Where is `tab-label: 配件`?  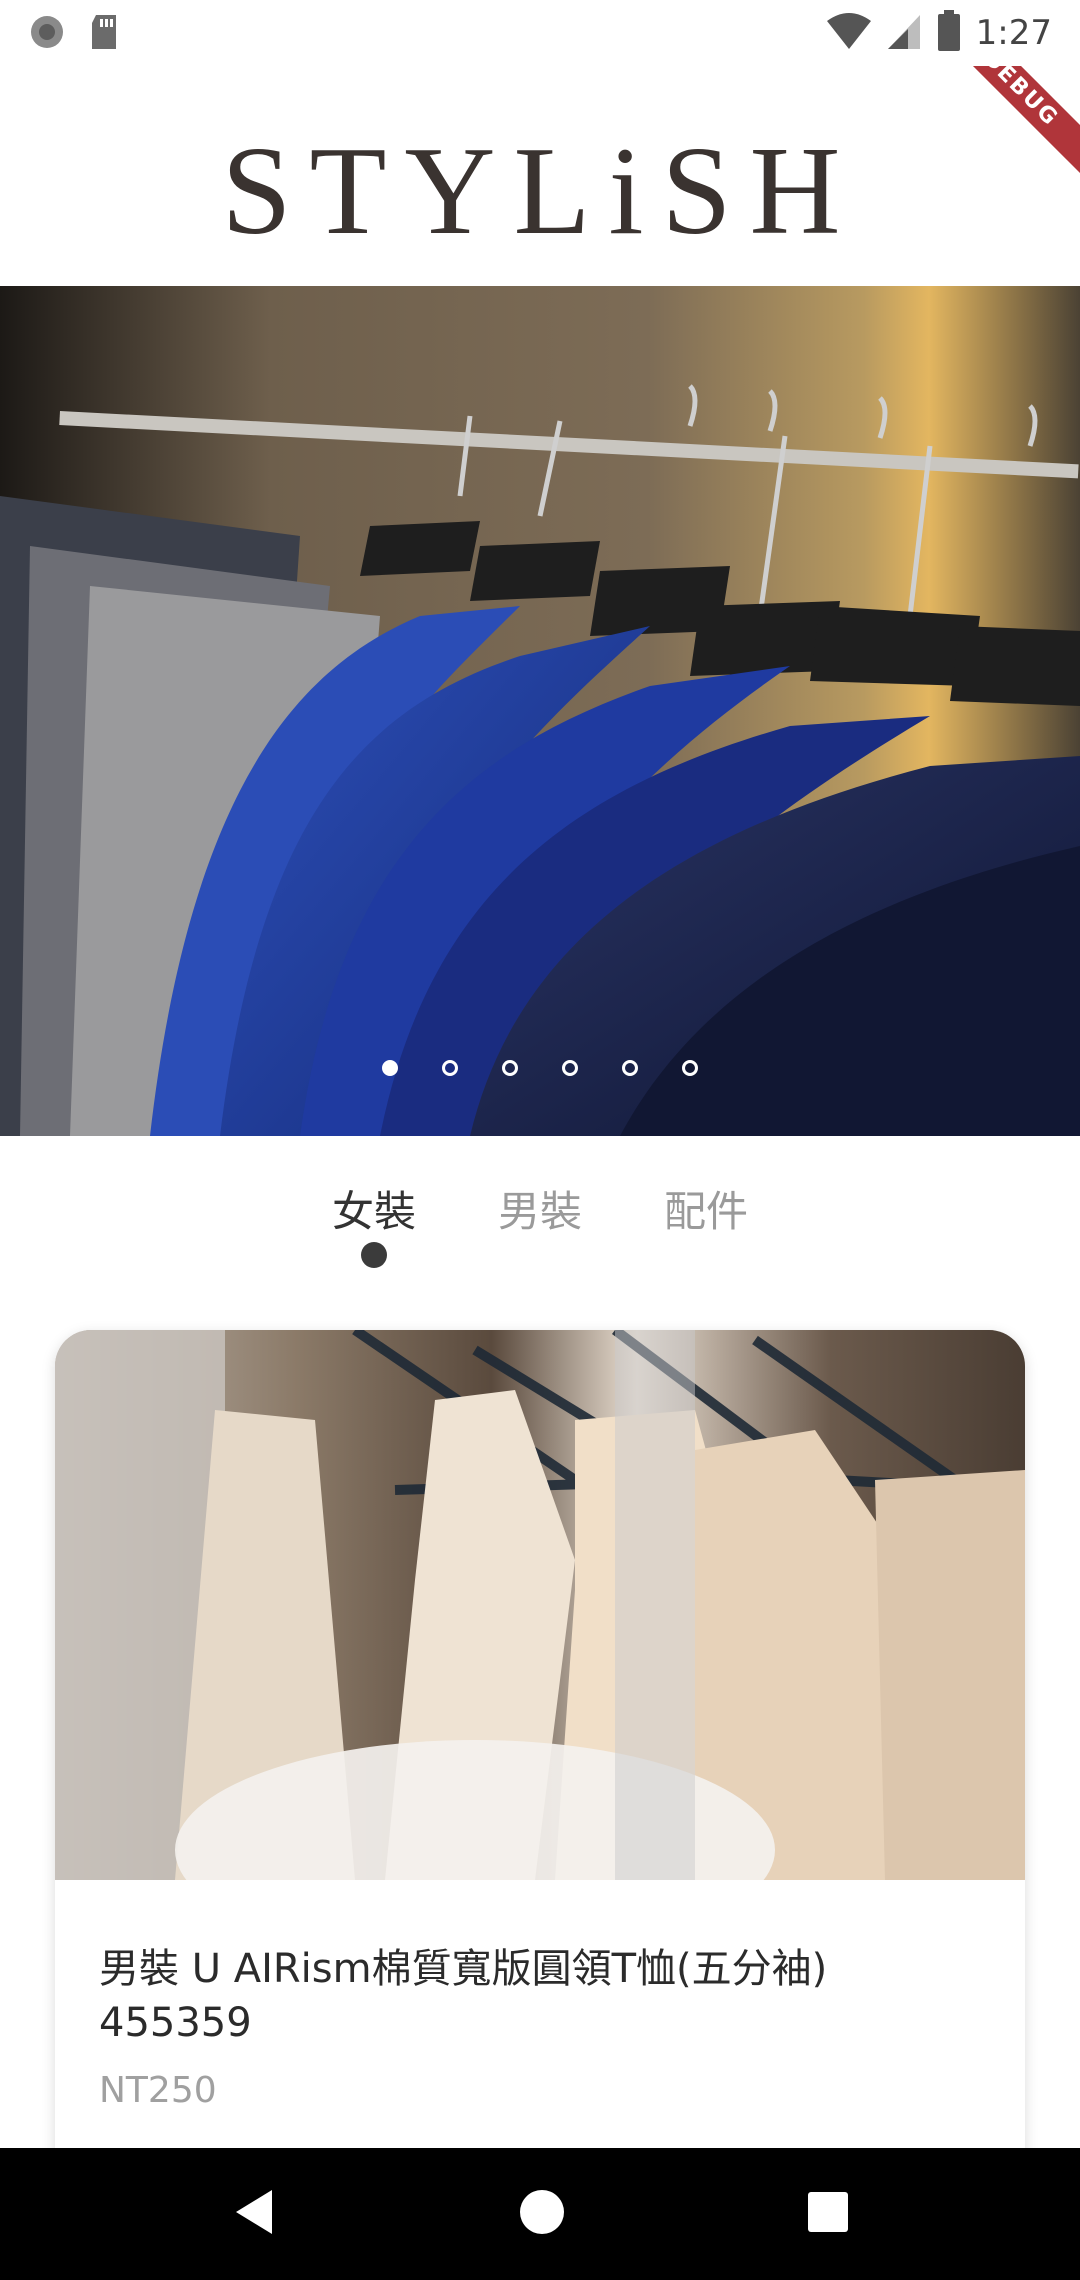 tab-label: 配件 is located at coordinates (706, 1211).